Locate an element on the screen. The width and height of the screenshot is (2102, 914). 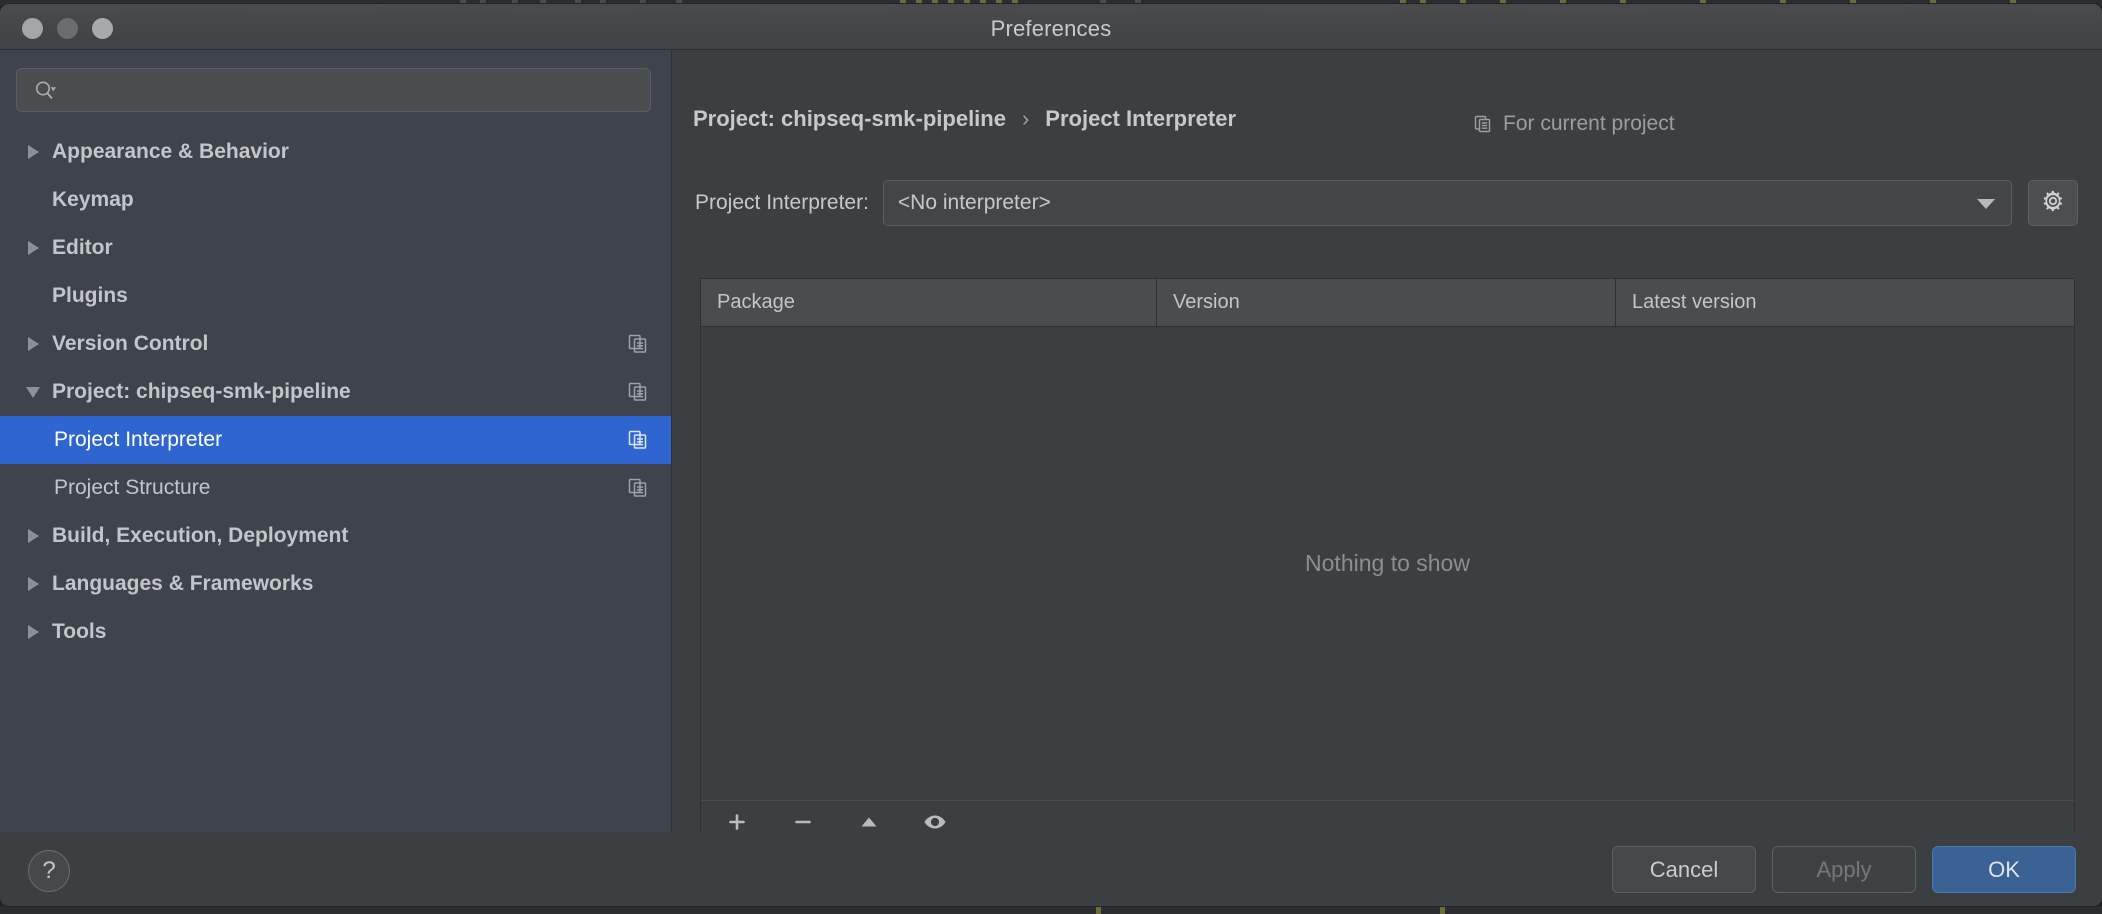
search-icon is located at coordinates (45, 91).